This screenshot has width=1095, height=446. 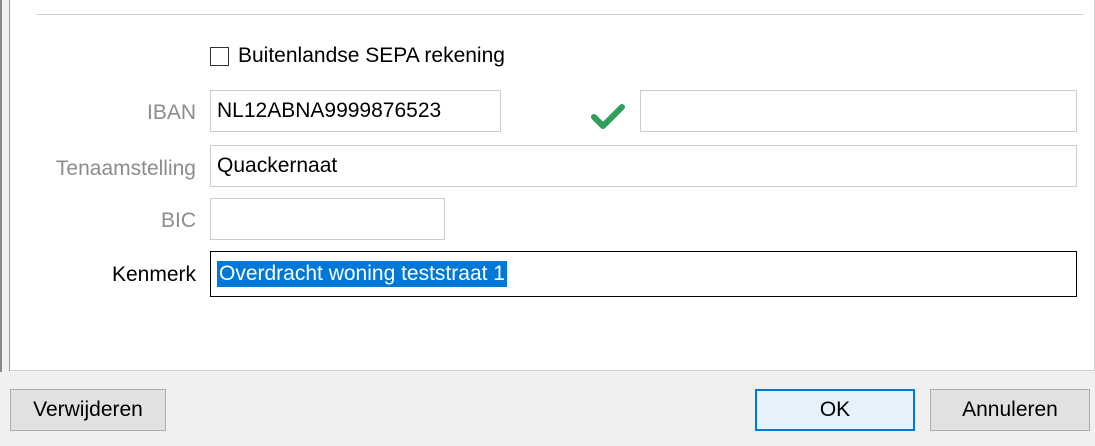 What do you see at coordinates (608, 116) in the screenshot?
I see `check-icon` at bounding box center [608, 116].